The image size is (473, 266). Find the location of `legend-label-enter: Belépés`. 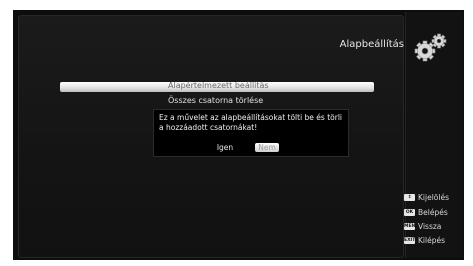

legend-label-enter: Belépés is located at coordinates (433, 212).